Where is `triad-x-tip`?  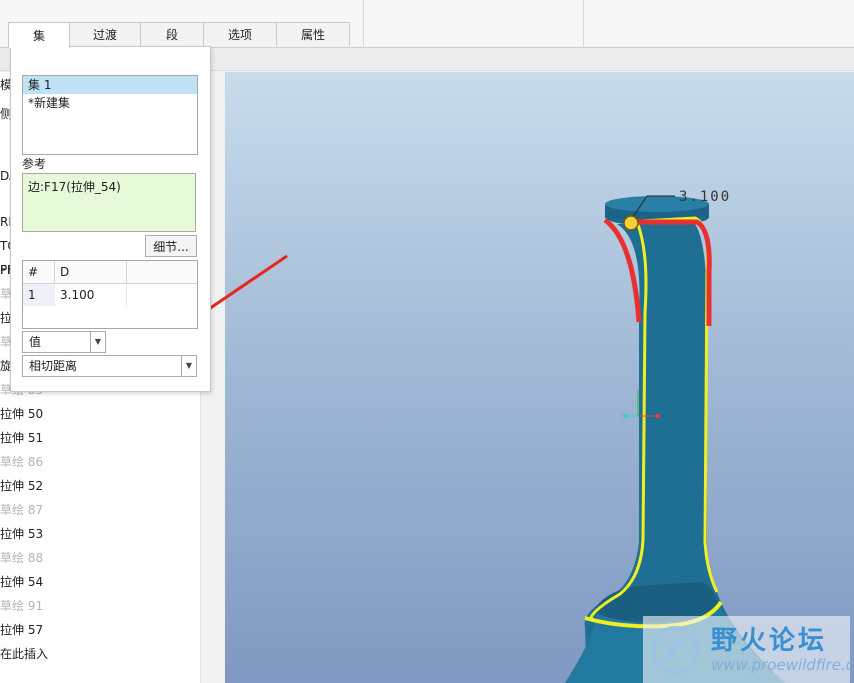 triad-x-tip is located at coordinates (658, 416).